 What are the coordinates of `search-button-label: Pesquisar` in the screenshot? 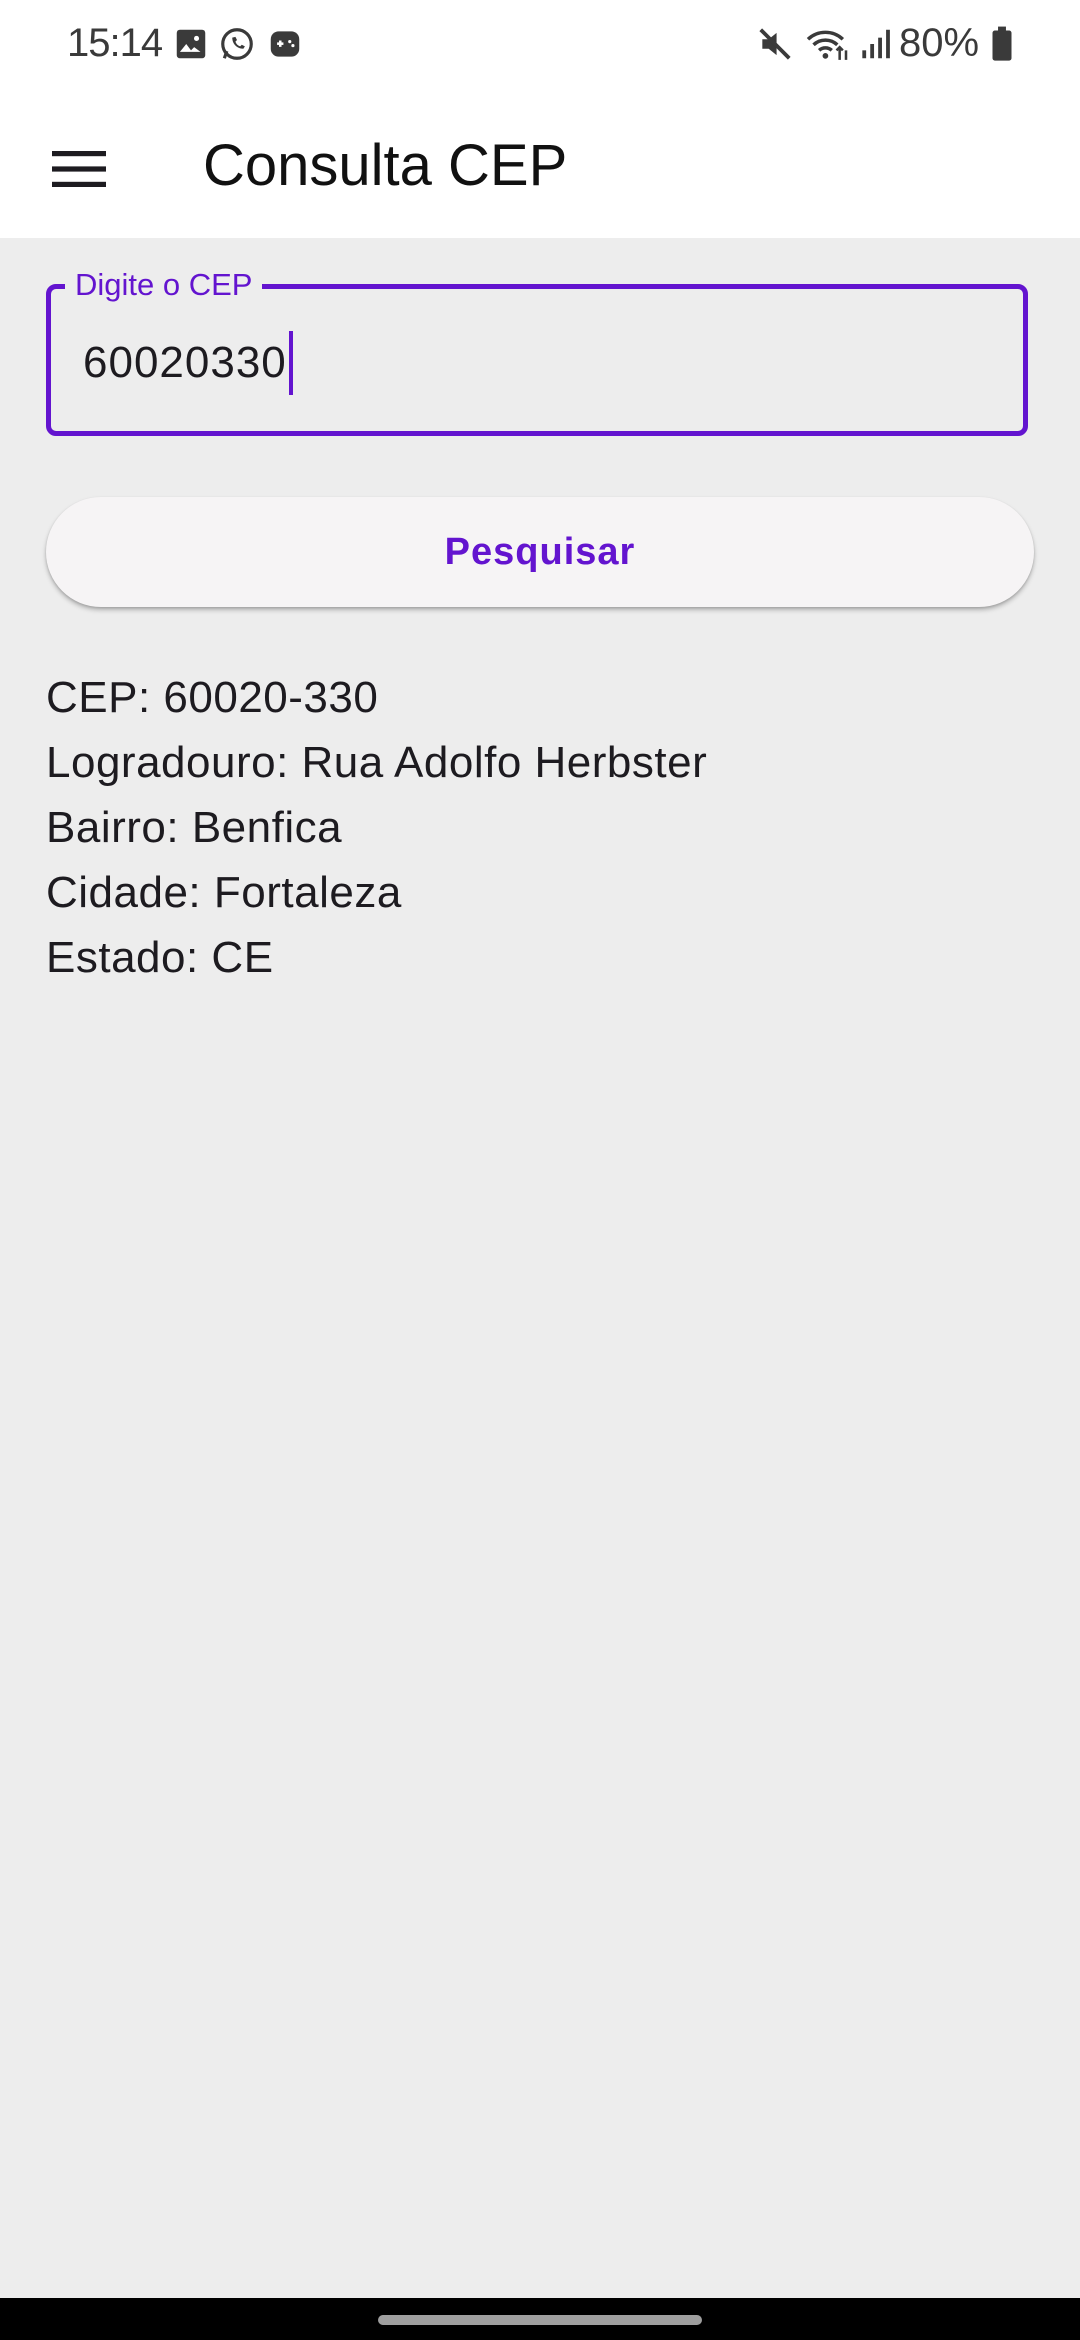 It's located at (540, 551).